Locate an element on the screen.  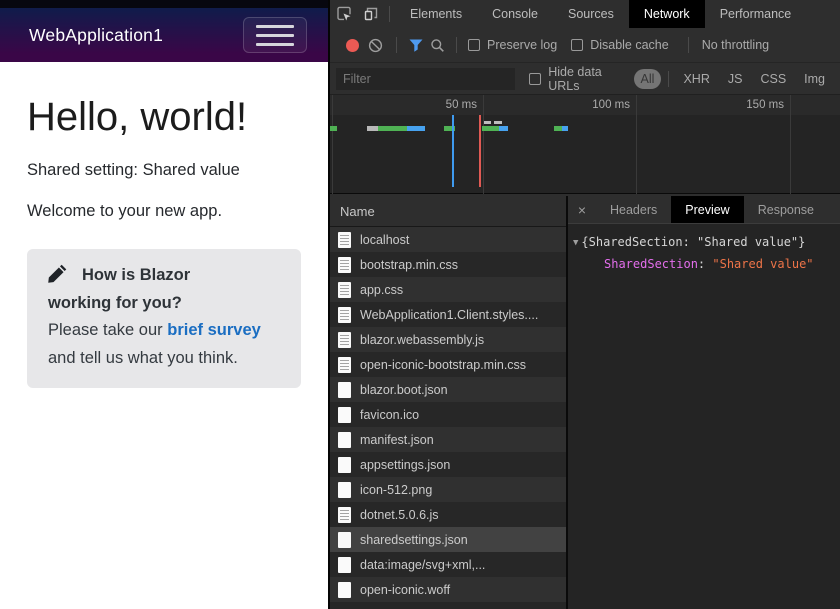
search-icon is located at coordinates (437, 45).